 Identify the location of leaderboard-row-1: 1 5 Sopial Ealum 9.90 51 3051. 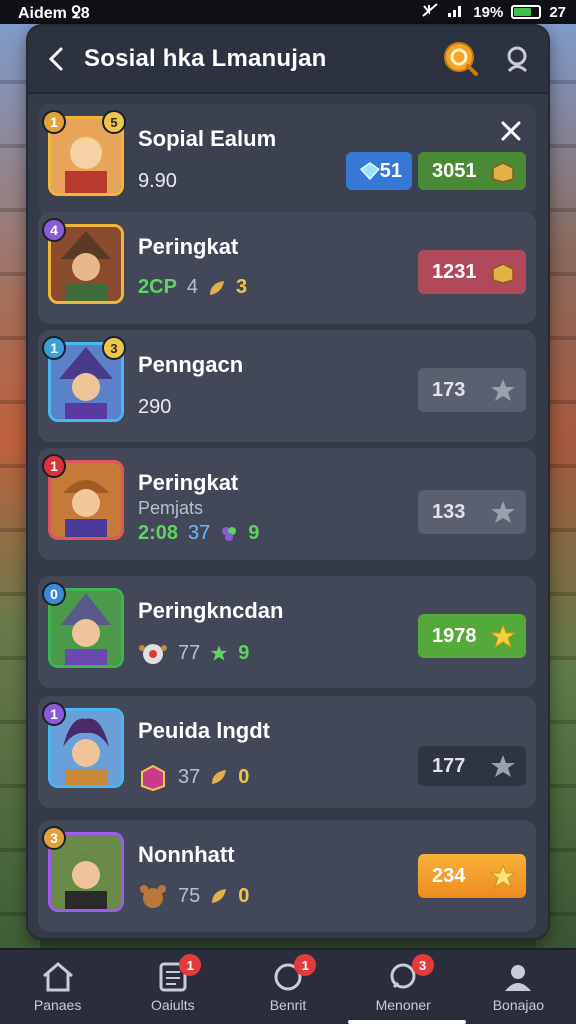
(287, 160).